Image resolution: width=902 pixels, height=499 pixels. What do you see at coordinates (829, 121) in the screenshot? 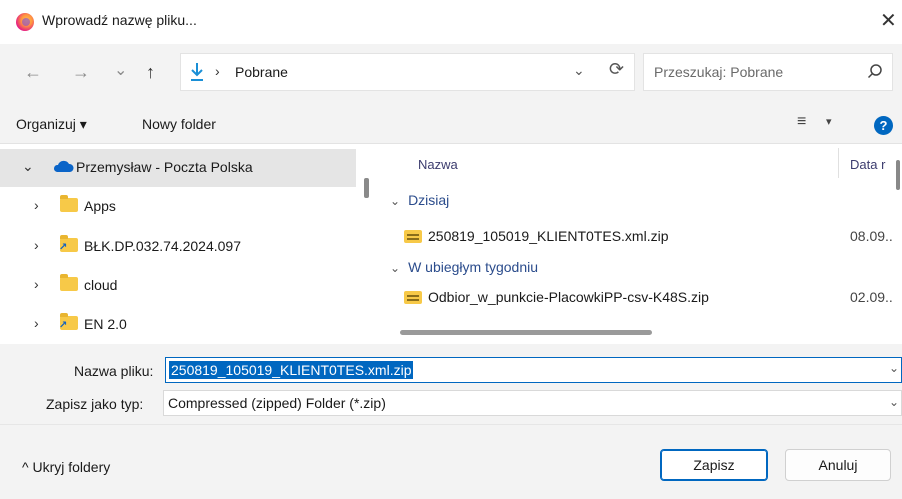
I see `view-dropdown-icon: ▾` at bounding box center [829, 121].